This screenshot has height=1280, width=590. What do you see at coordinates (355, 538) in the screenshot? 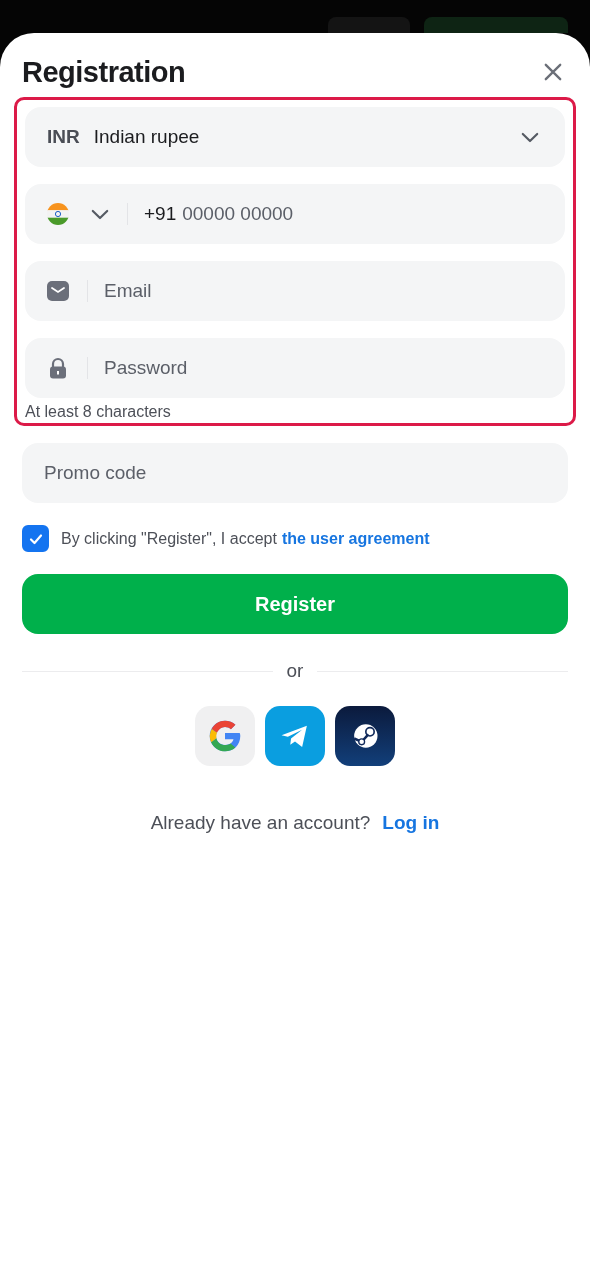
I see `user-agreement-link: the user agreement` at bounding box center [355, 538].